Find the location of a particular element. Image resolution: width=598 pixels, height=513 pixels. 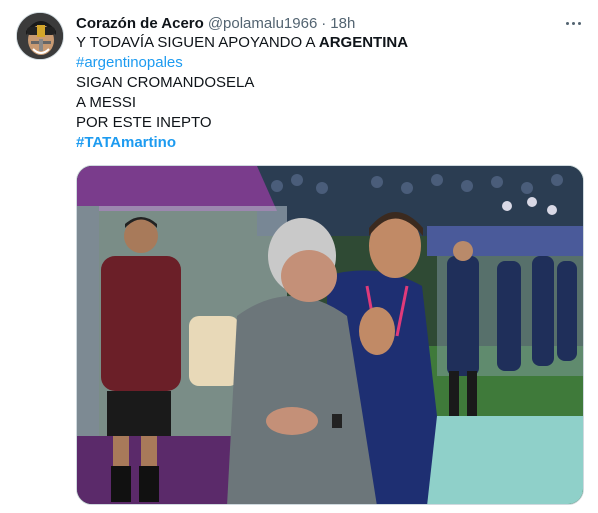

author-avatar is located at coordinates (40, 36).